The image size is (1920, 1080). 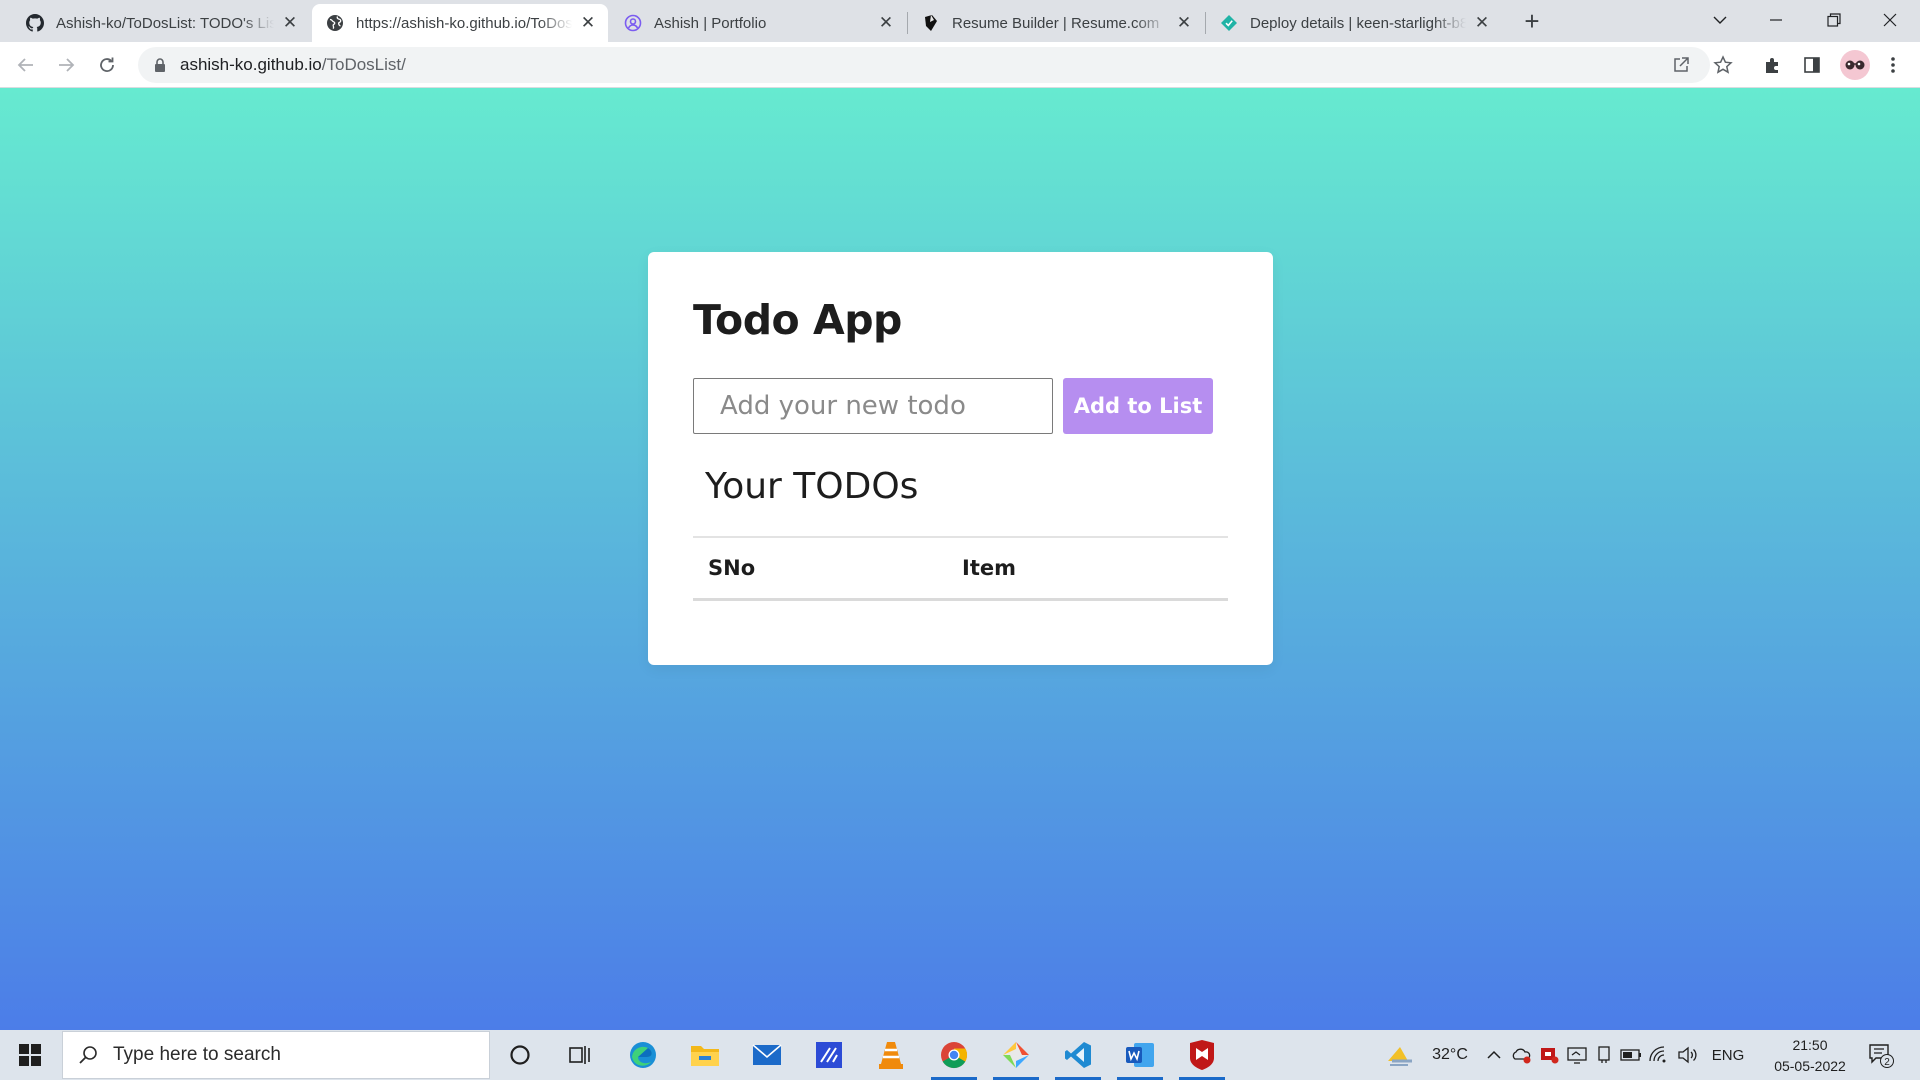 I want to click on chevron-up-icon, so click(x=1494, y=1055).